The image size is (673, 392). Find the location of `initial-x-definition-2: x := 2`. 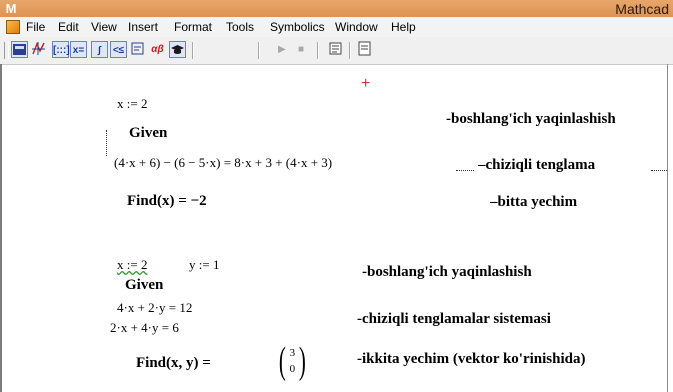

initial-x-definition-2: x := 2 is located at coordinates (132, 265).